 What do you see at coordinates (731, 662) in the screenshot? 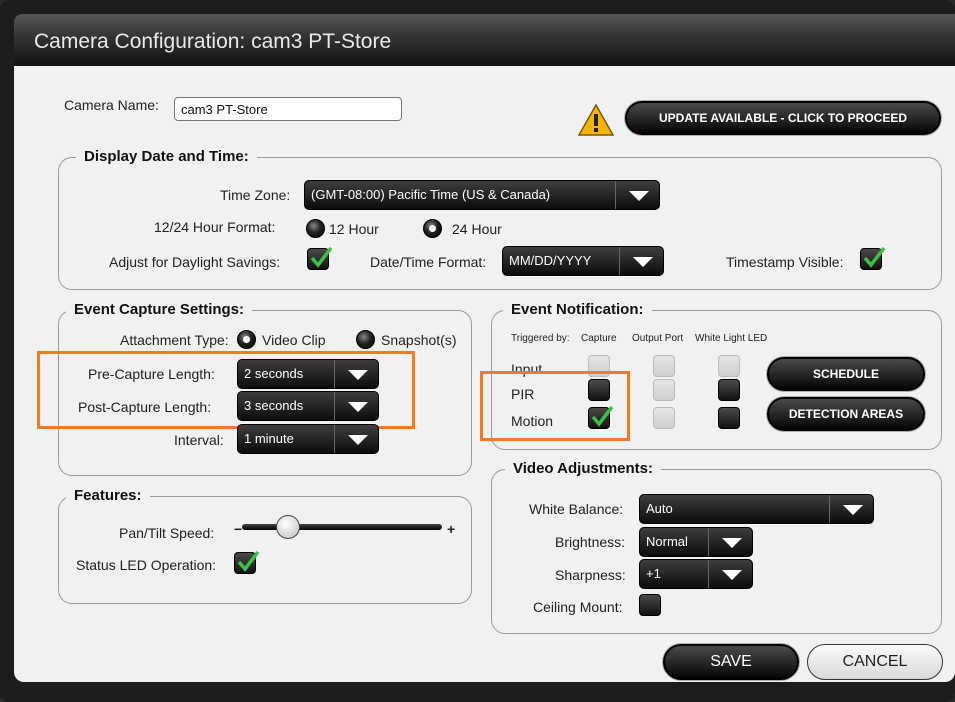
I see `save-button: SAVE` at bounding box center [731, 662].